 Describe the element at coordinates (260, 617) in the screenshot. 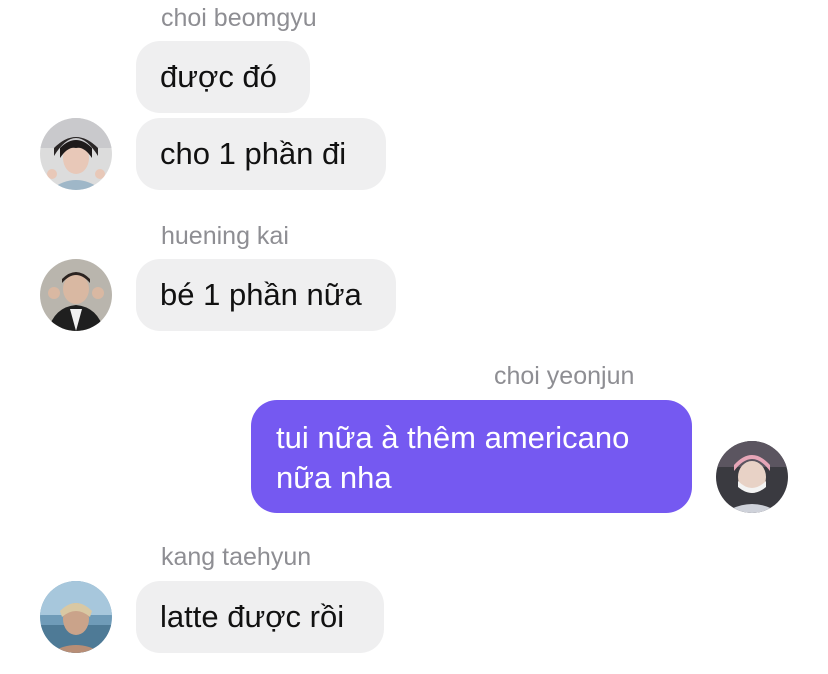

I see `message-bubble: latte được rồi` at that location.